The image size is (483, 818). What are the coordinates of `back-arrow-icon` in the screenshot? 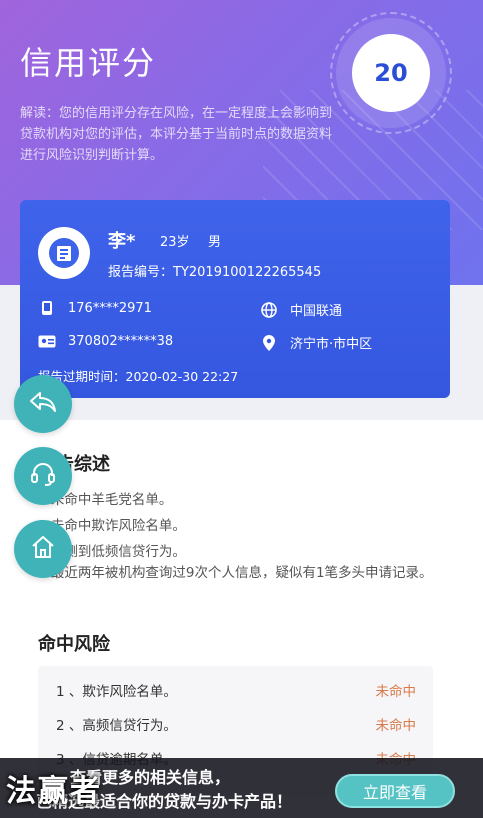 It's located at (43, 404).